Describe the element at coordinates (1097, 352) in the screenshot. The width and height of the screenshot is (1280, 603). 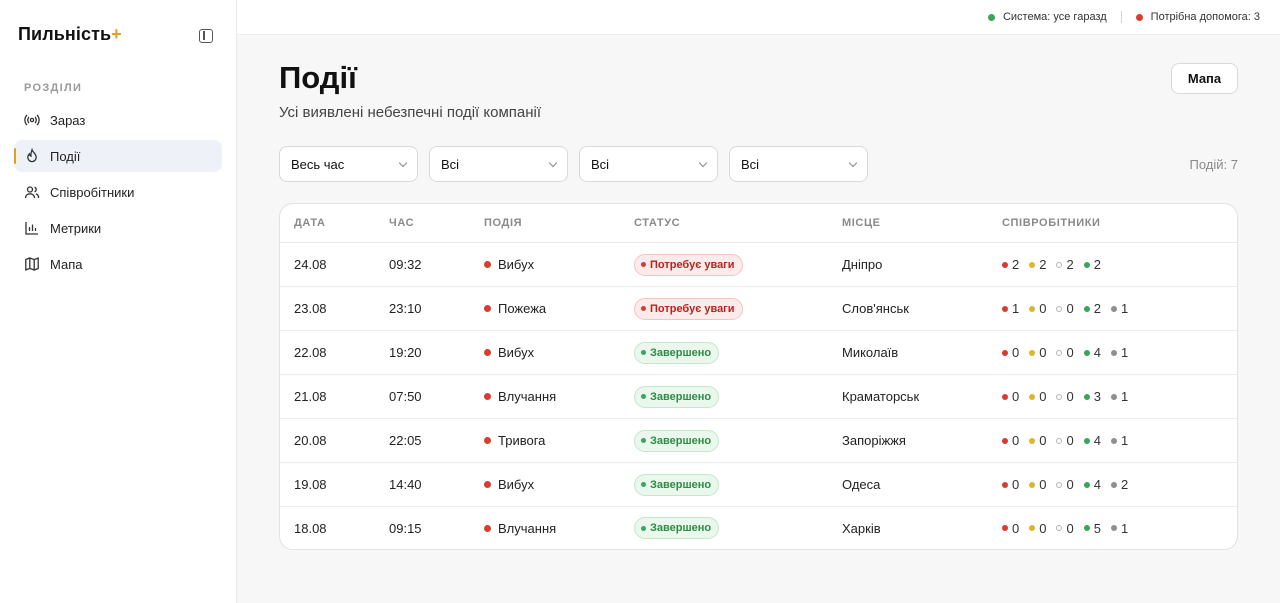
I see `staff-count-value: 4` at that location.